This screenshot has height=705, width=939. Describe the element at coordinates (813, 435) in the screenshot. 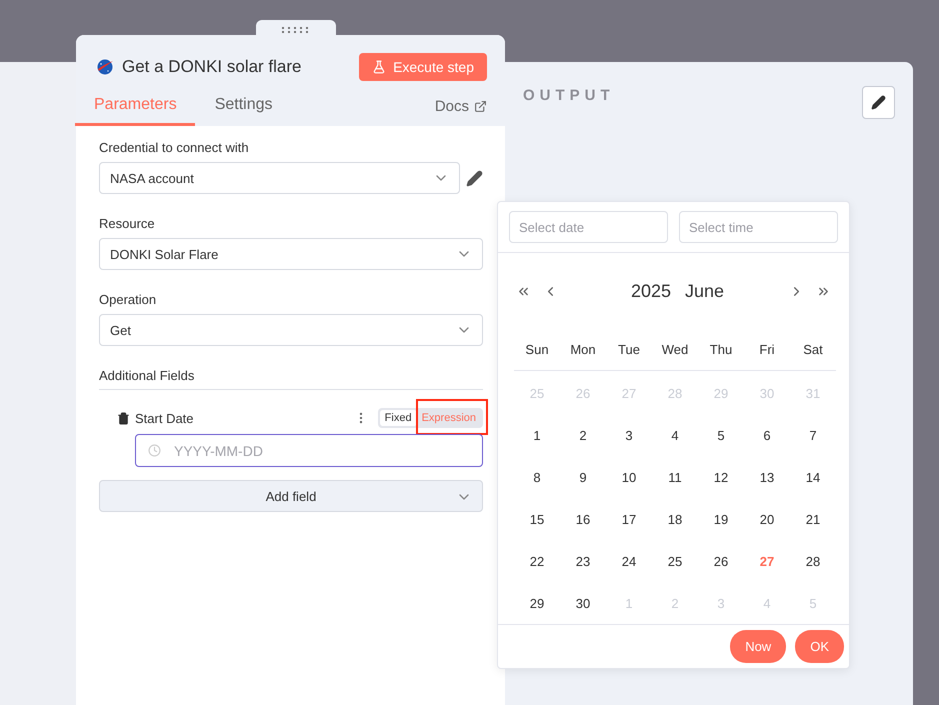

I see `calendar-day: 7` at that location.